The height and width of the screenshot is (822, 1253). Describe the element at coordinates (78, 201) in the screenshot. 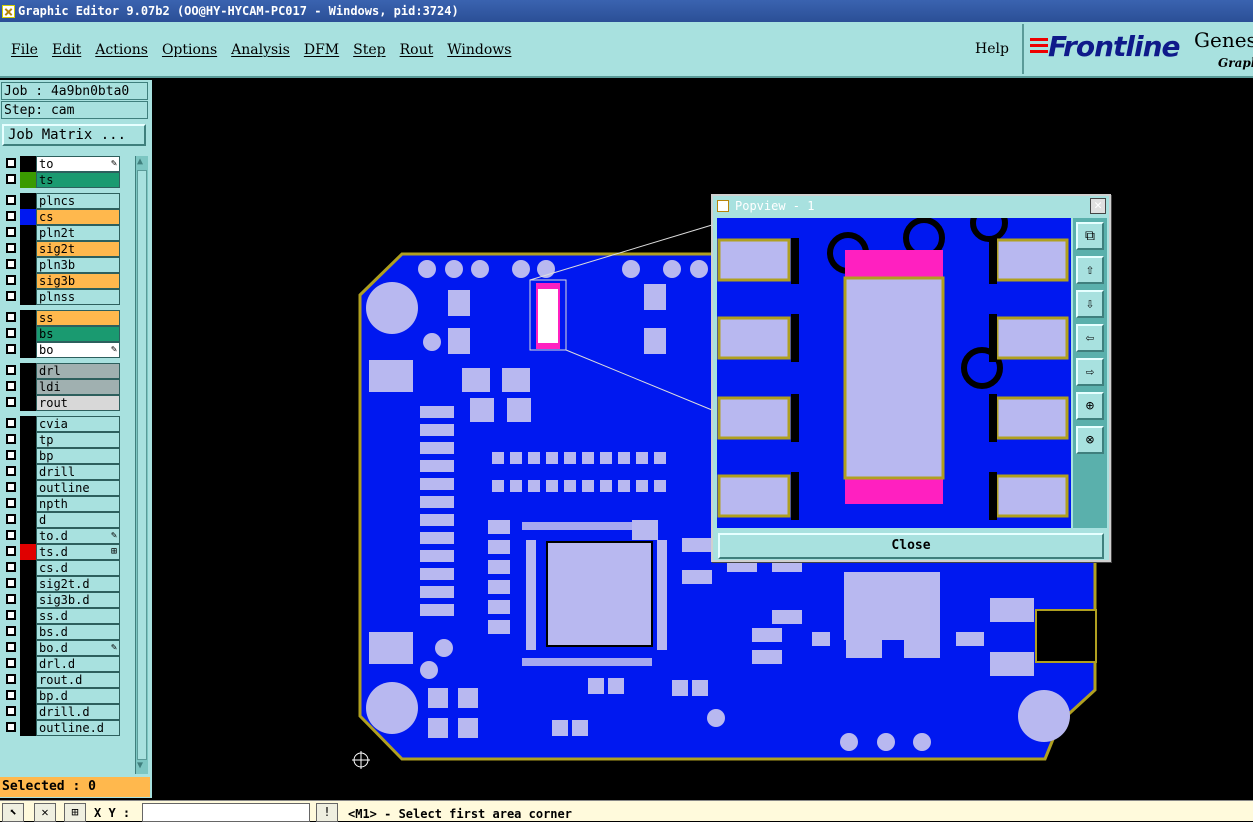

I see `layer-name: plncs` at that location.